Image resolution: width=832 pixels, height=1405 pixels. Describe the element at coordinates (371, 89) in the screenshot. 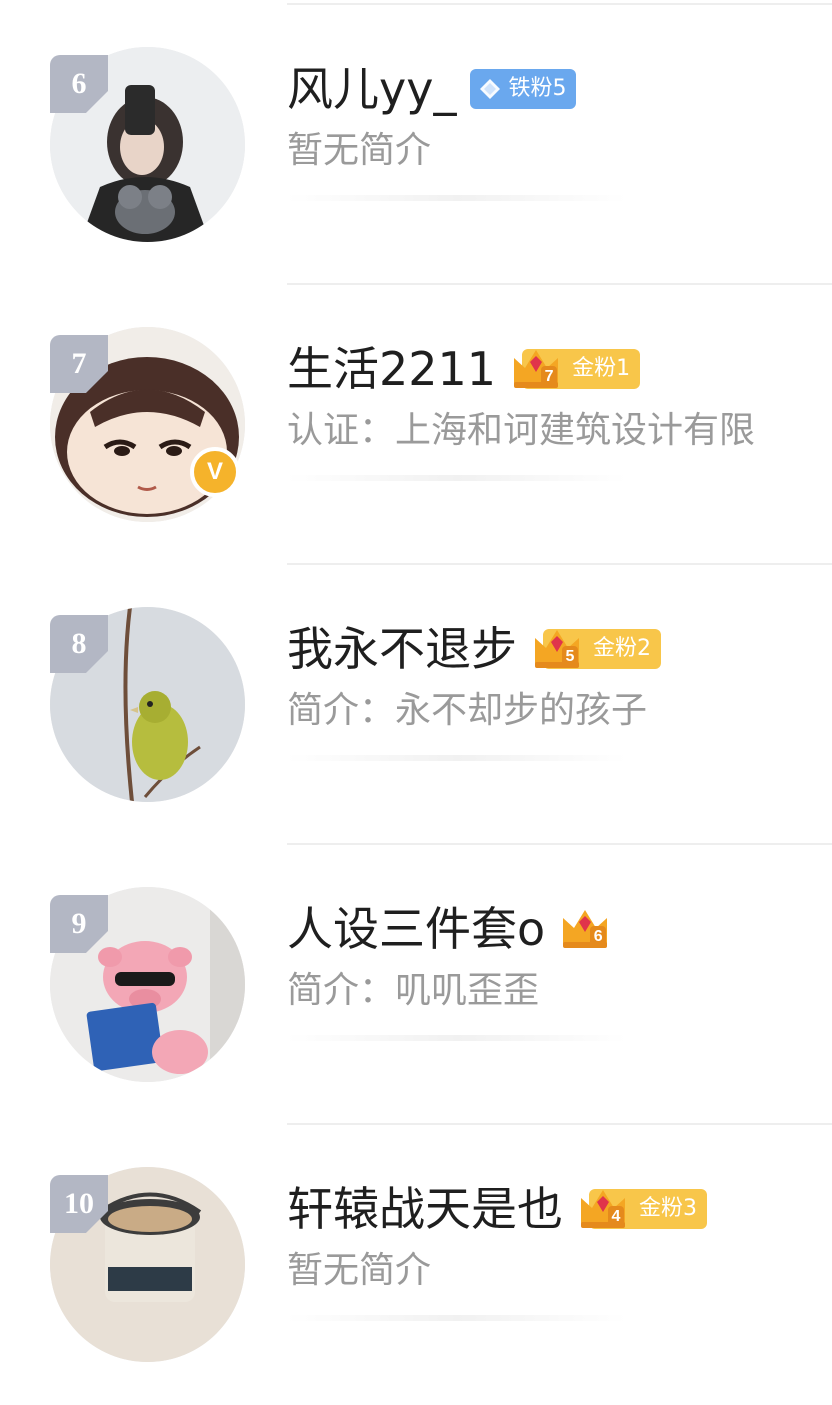

I see `fan-name: 风儿yy_` at that location.